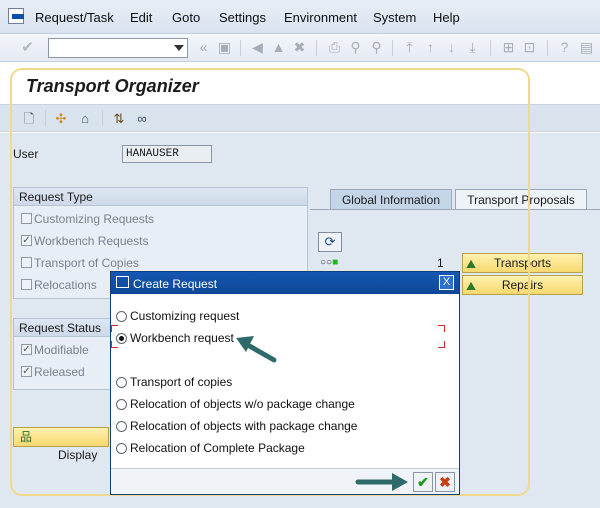  What do you see at coordinates (182, 338) in the screenshot?
I see `workbench-request-label: Workbench request` at bounding box center [182, 338].